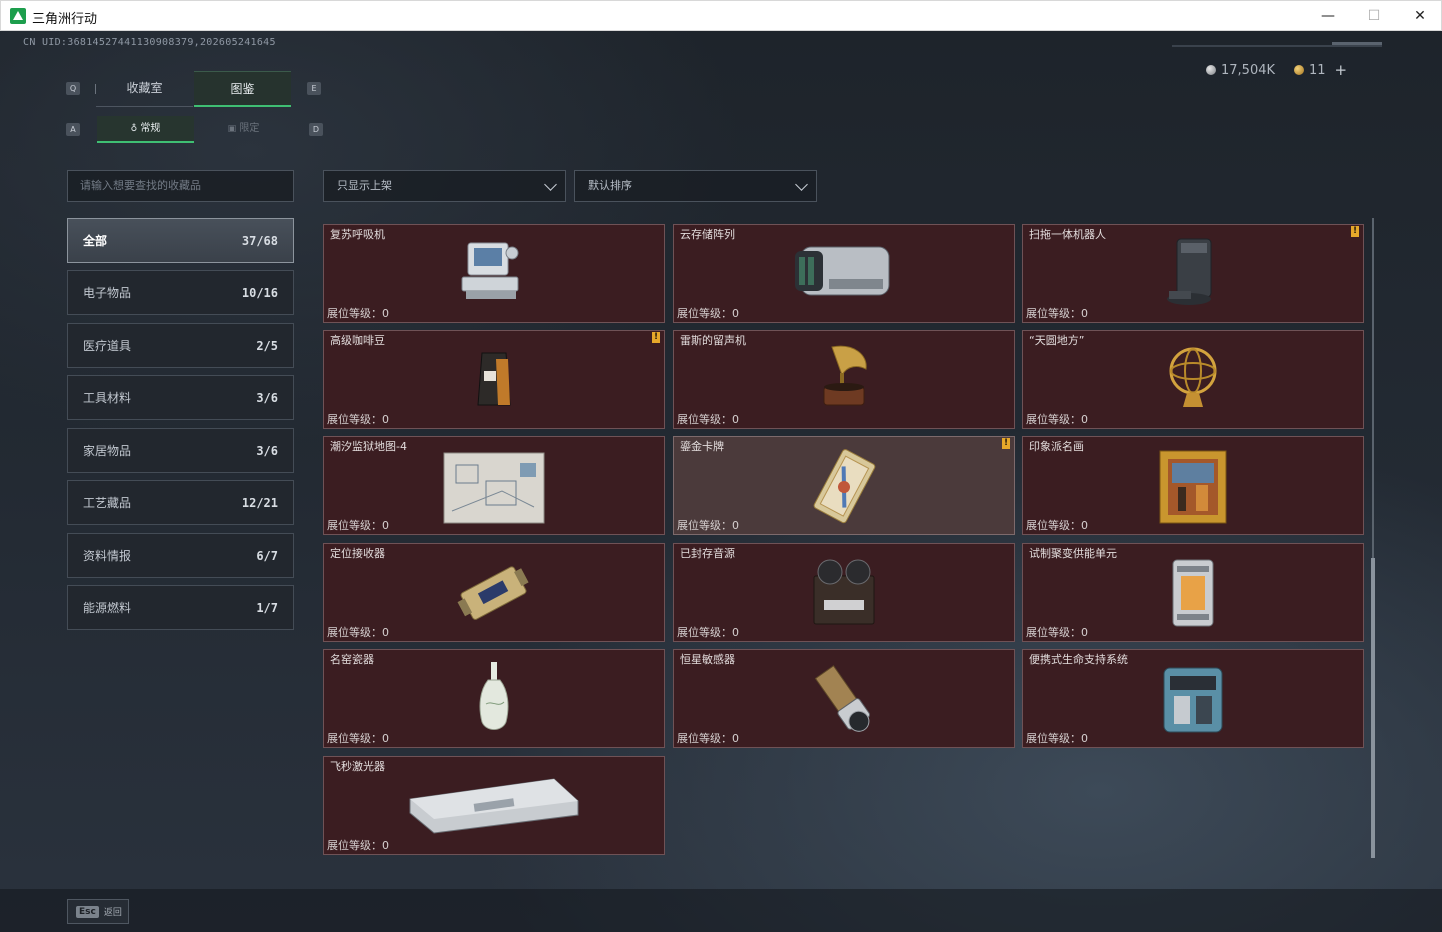 This screenshot has width=1442, height=932. What do you see at coordinates (180, 186) in the screenshot?
I see `collection-search-input: 请输入想要查找的收藏品` at bounding box center [180, 186].